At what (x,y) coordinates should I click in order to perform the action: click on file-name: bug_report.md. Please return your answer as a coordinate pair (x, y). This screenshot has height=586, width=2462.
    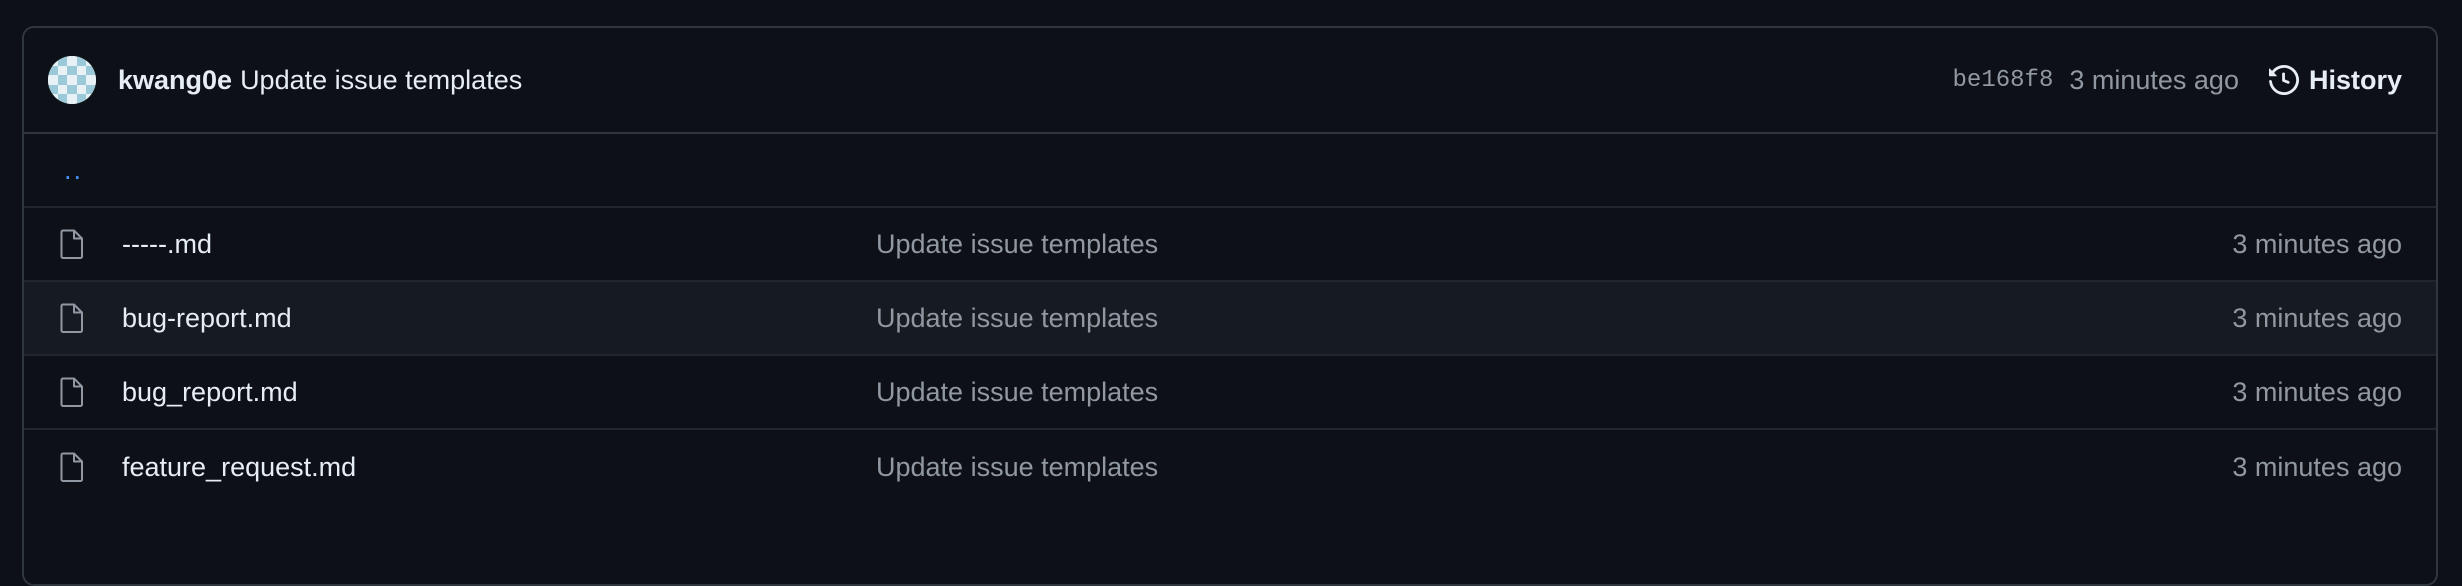
    Looking at the image, I should click on (210, 392).